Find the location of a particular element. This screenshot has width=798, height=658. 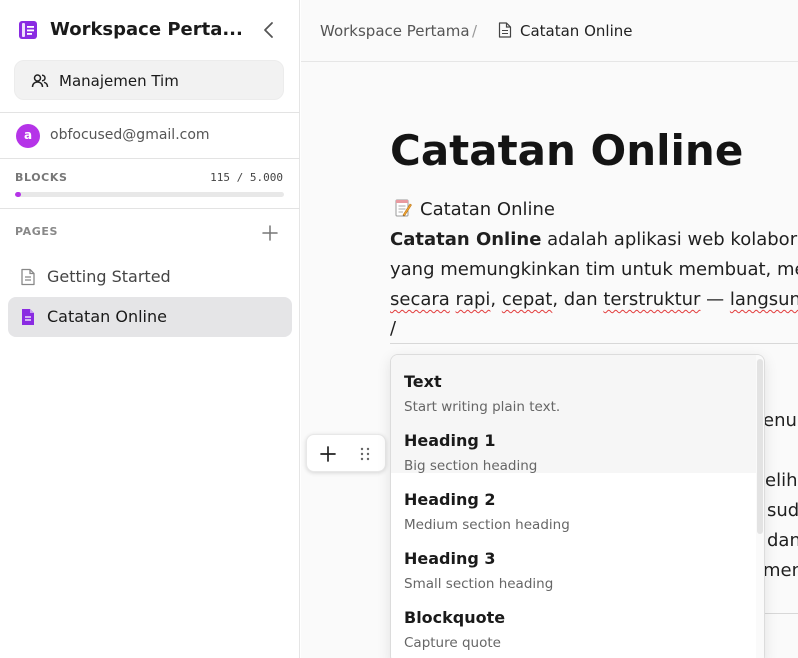

sidebar-page-label: Catatan Online is located at coordinates (107, 316).